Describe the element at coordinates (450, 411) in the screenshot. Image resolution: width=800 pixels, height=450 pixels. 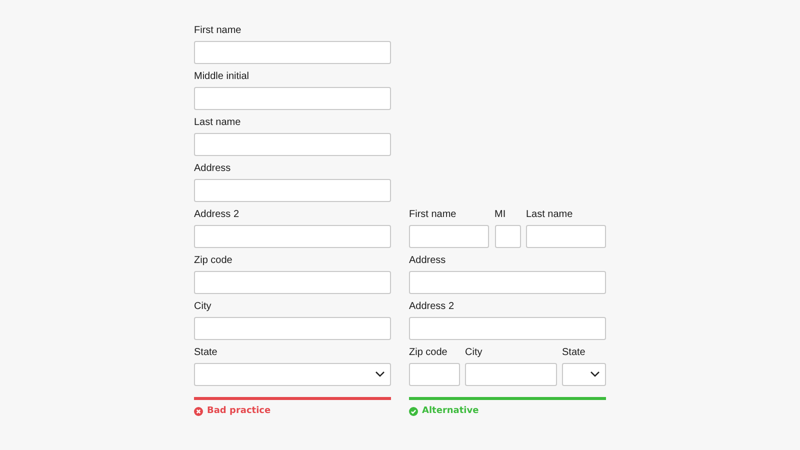
I see `verdict-label: Alternative` at that location.